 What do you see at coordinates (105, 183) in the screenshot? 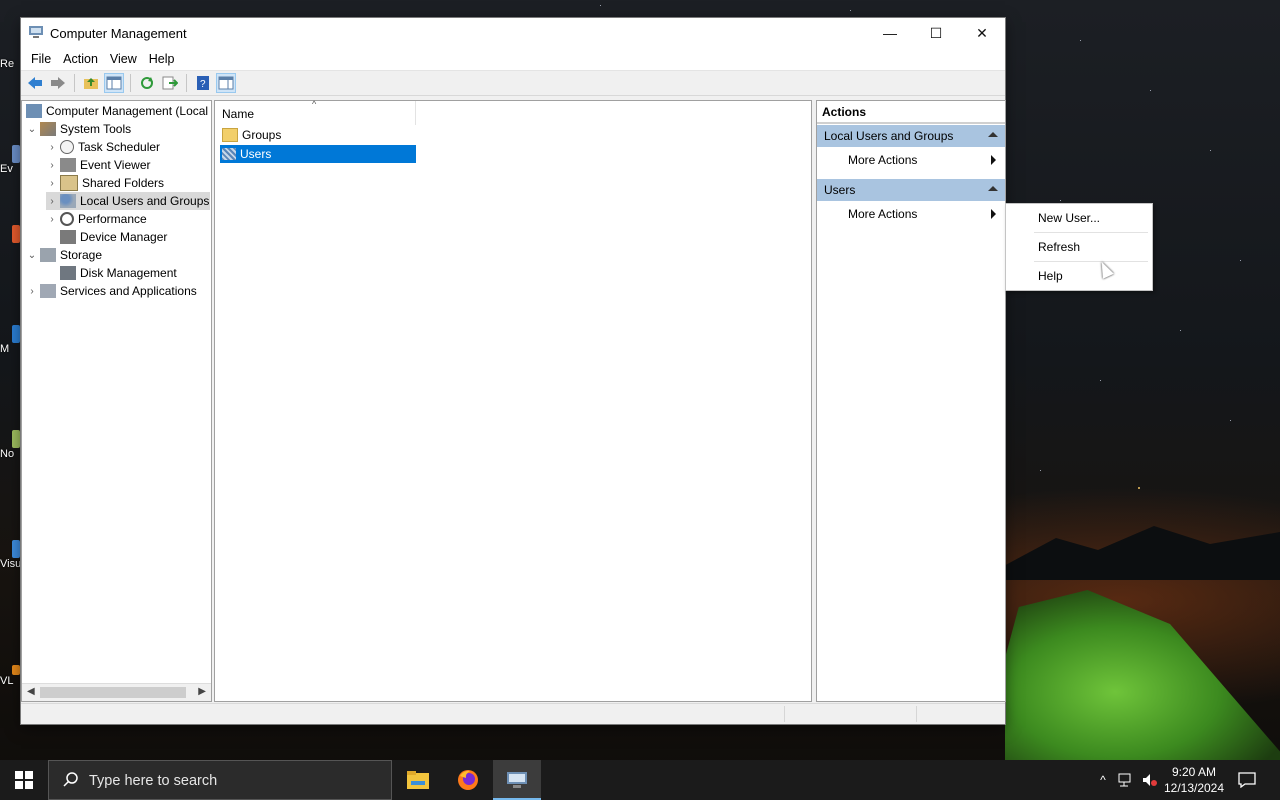
I see `tree-item-shared-folders: › Shared Folders` at bounding box center [105, 183].